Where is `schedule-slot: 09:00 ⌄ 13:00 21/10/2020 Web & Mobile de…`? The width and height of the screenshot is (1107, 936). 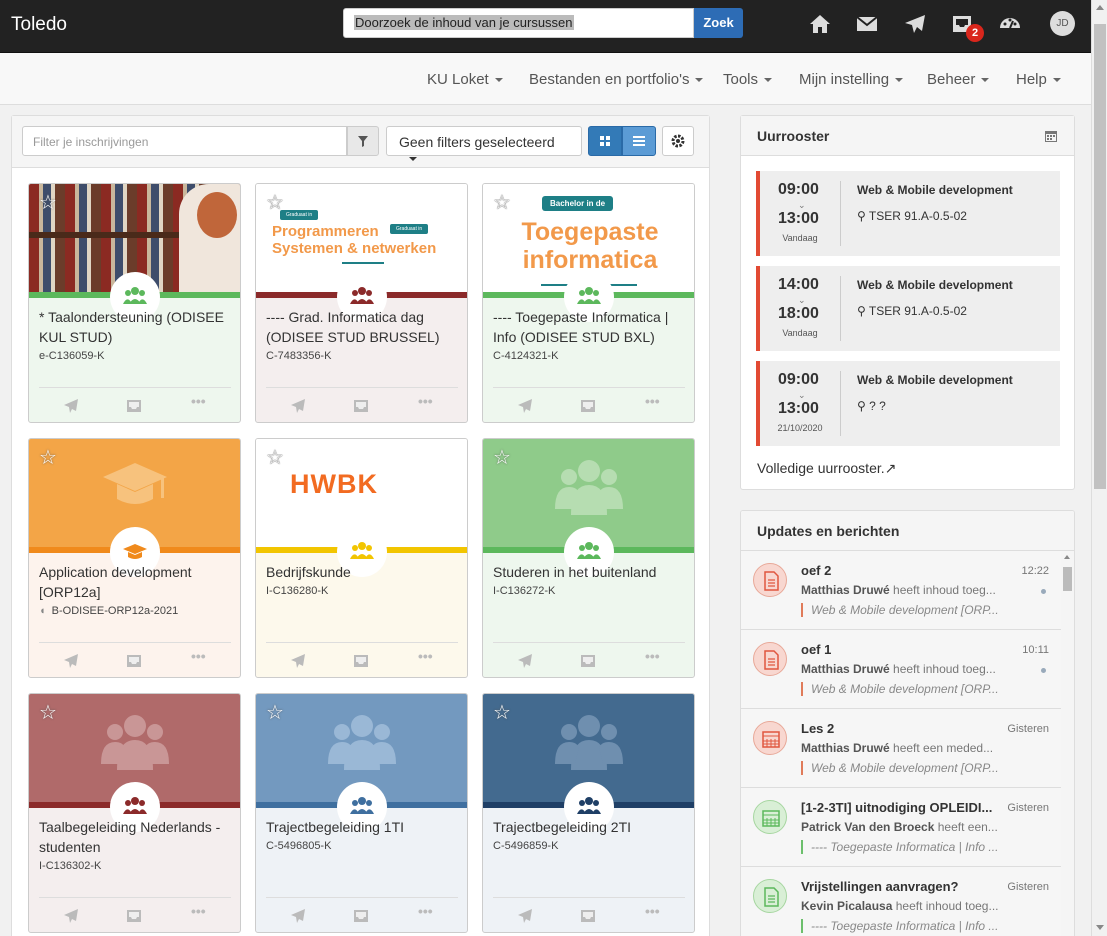 schedule-slot: 09:00 ⌄ 13:00 21/10/2020 Web & Mobile de… is located at coordinates (908, 403).